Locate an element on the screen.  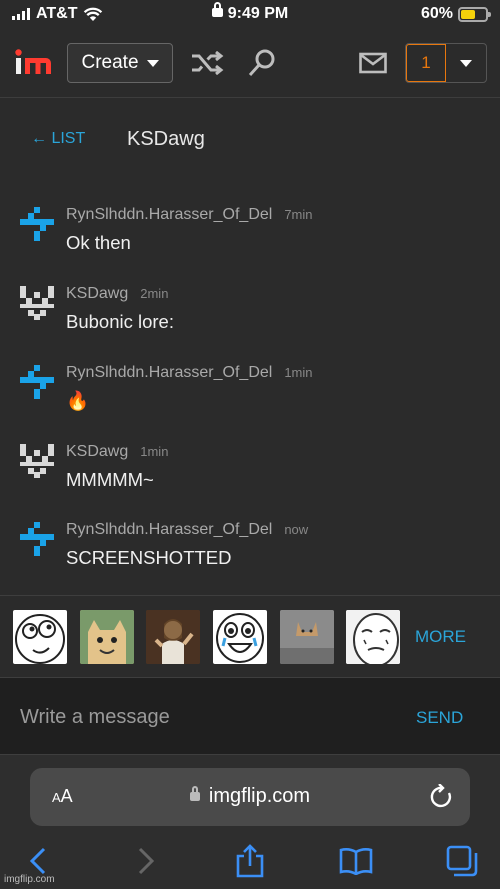
forward-chevron-icon is located at coordinates (146, 861).